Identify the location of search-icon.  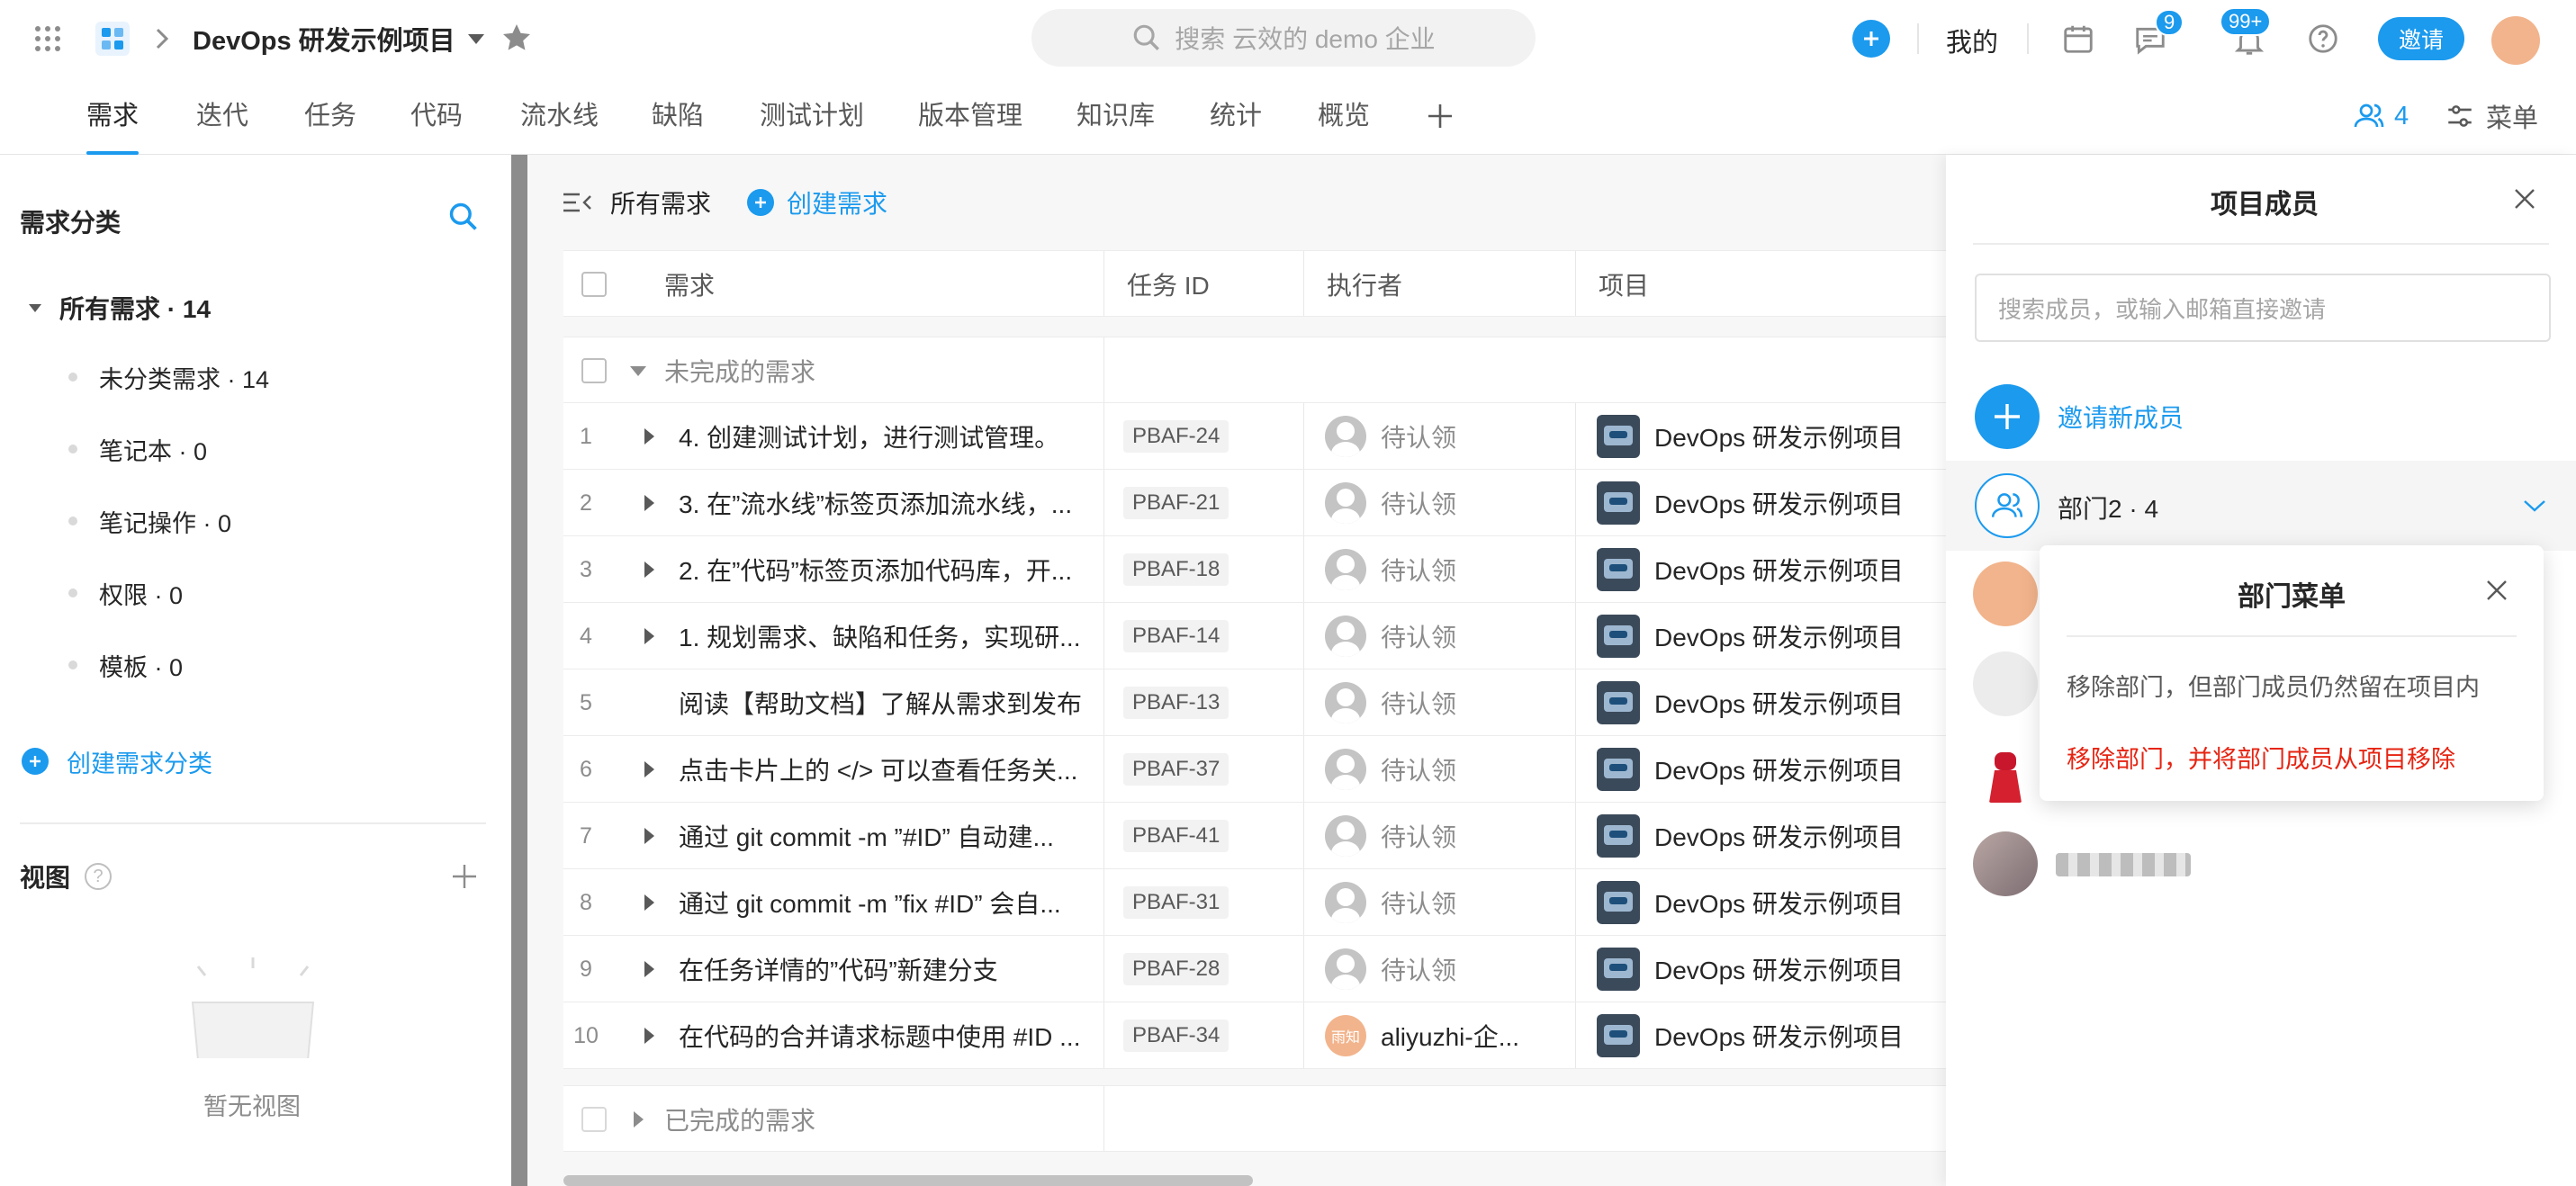
(463, 217).